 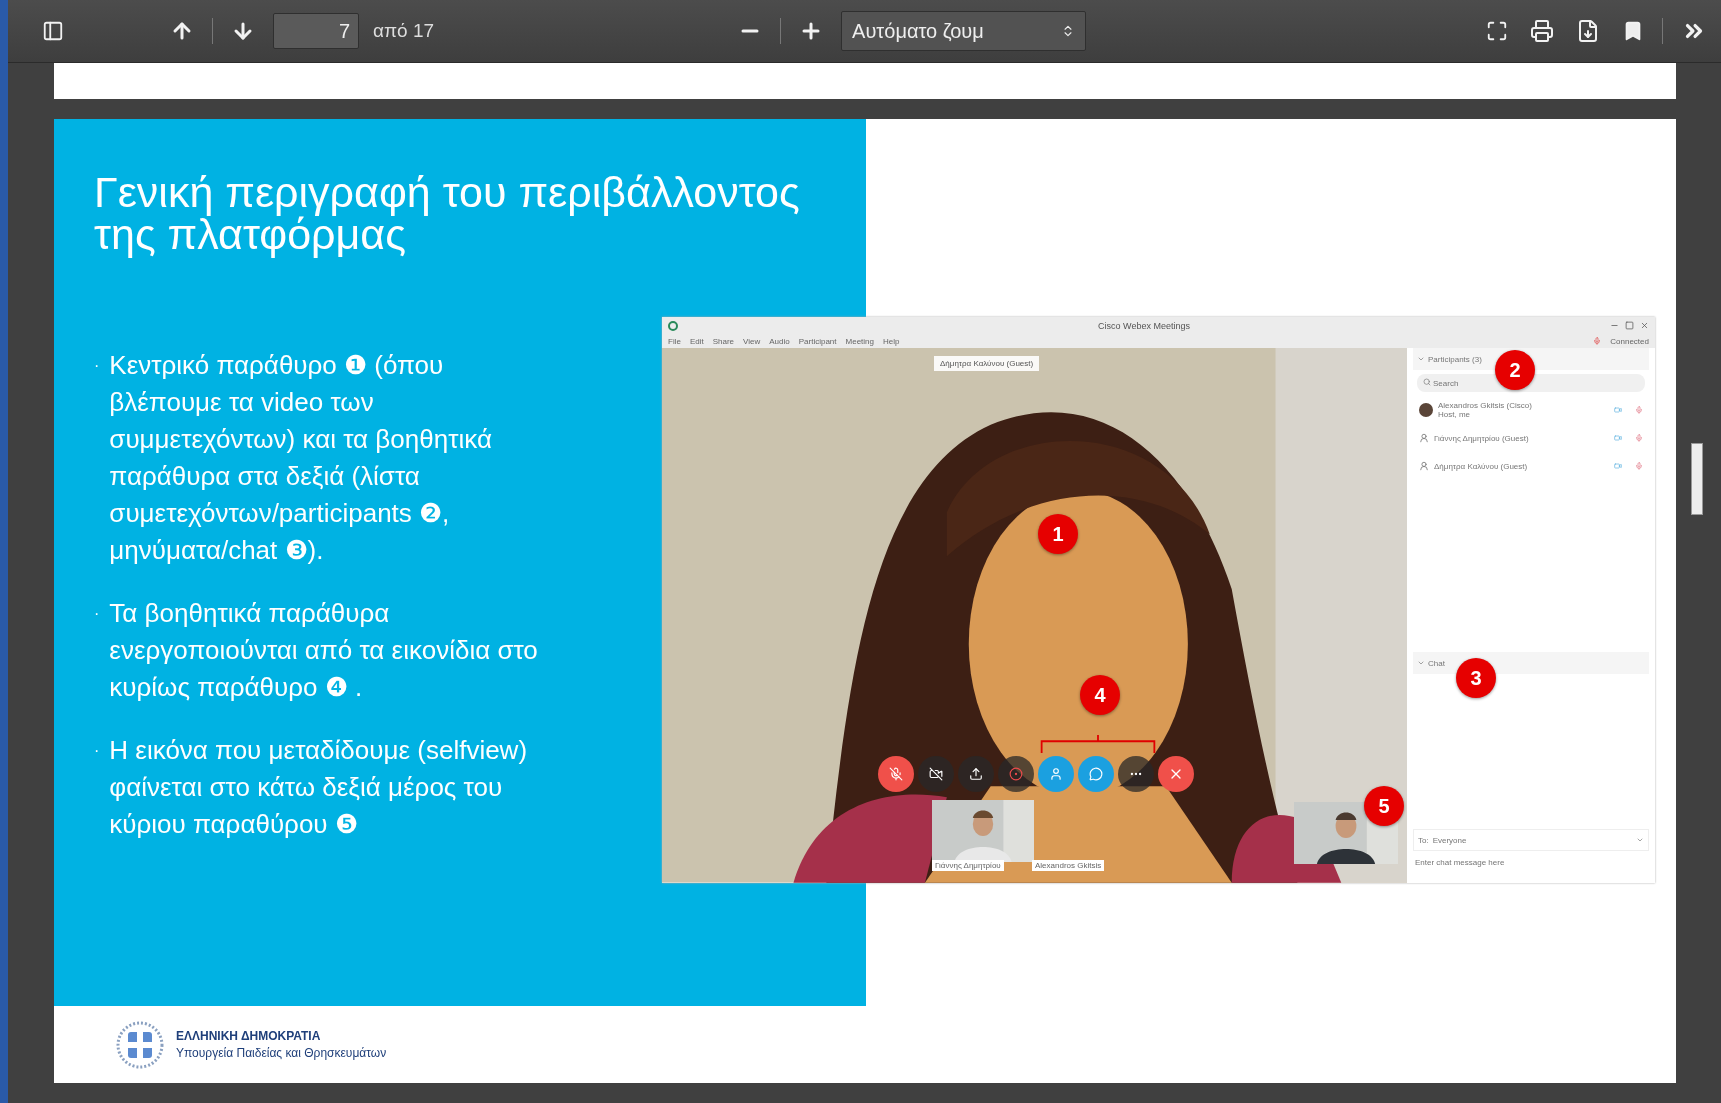 What do you see at coordinates (723, 341) in the screenshot?
I see `menu-item: Share` at bounding box center [723, 341].